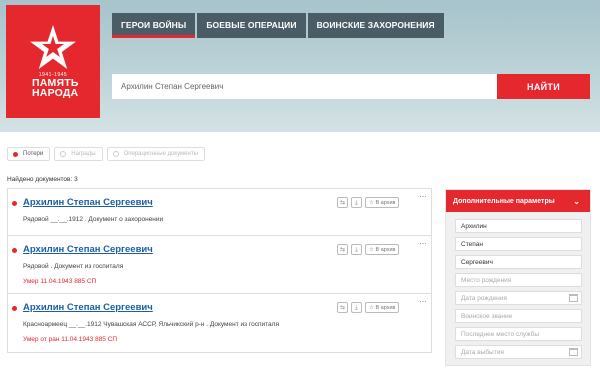 The height and width of the screenshot is (373, 600). What do you see at coordinates (518, 262) in the screenshot?
I see `patronymic-field: Сергеевич` at bounding box center [518, 262].